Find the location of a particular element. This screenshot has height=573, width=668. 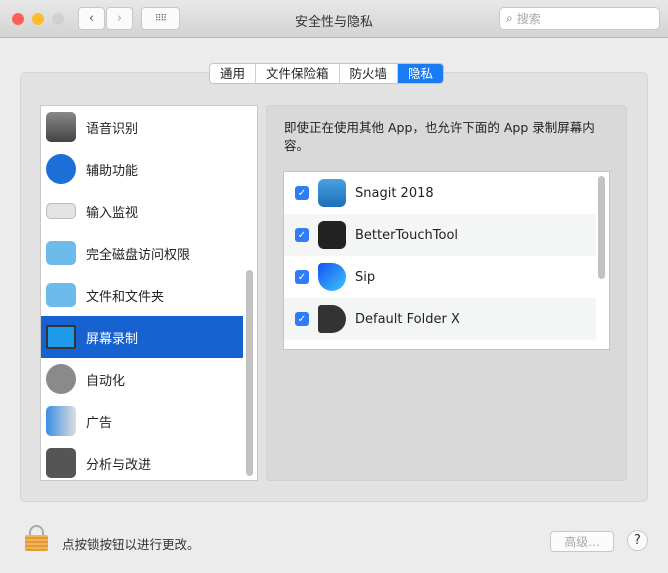

app-row: ✓ Sip is located at coordinates (440, 277).